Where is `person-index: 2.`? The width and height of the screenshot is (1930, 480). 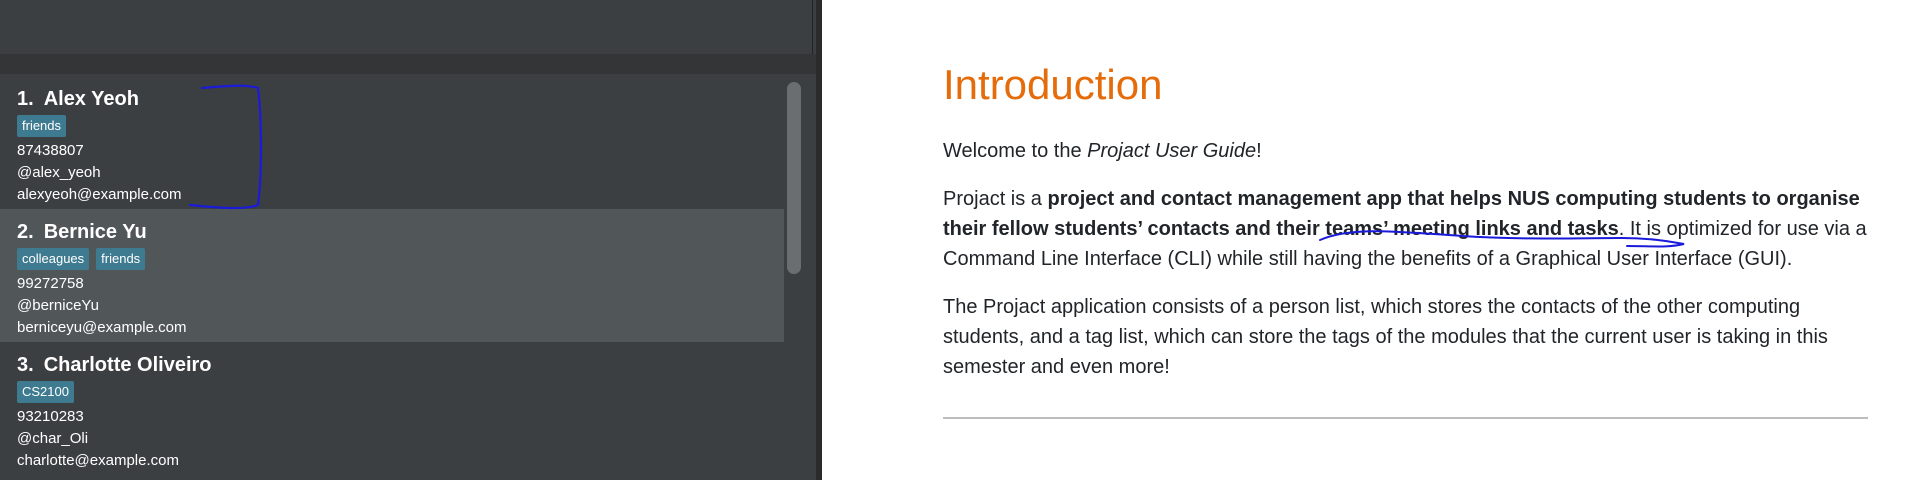
person-index: 2. is located at coordinates (25, 232).